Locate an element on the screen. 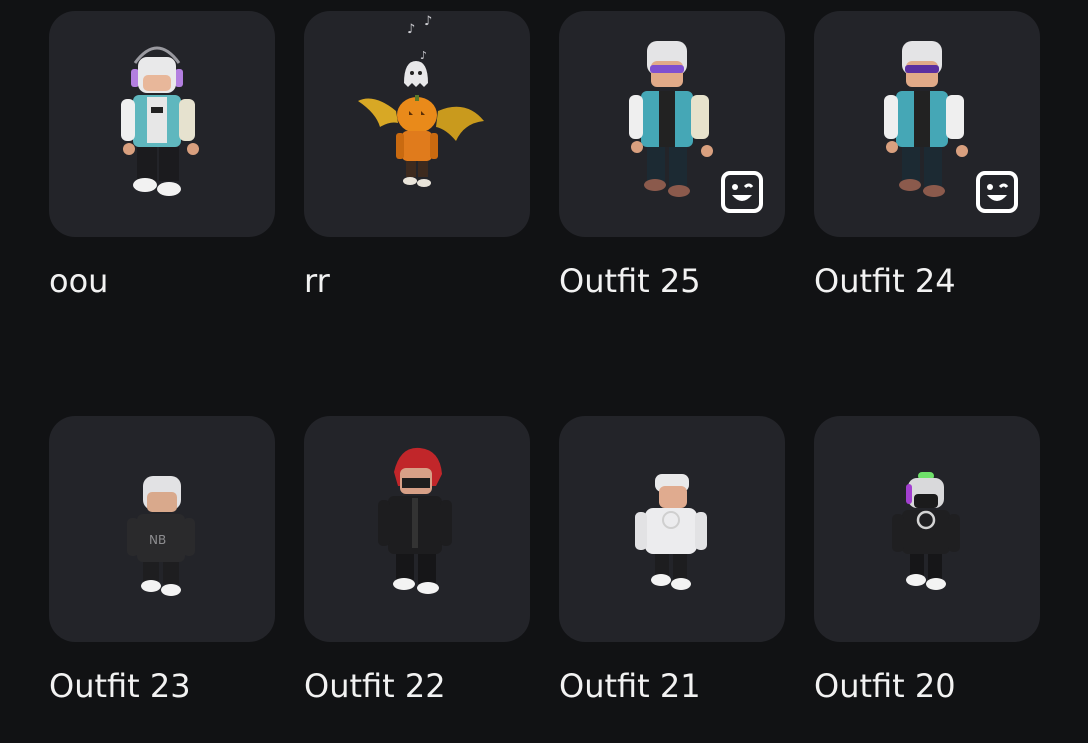 The width and height of the screenshot is (1088, 743). outfit-card: NB Outfit 23 is located at coordinates (162, 560).